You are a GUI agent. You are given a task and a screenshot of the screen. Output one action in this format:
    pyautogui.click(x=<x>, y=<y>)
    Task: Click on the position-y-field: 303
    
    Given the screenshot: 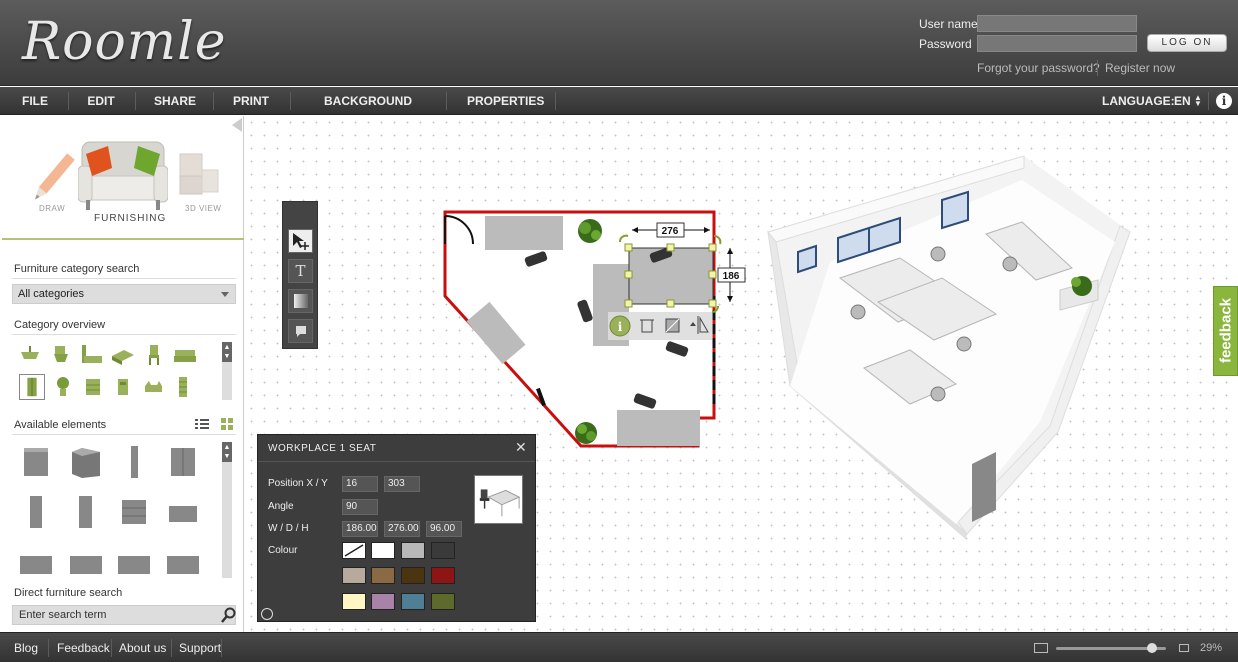 What is the action you would take?
    pyautogui.click(x=402, y=484)
    